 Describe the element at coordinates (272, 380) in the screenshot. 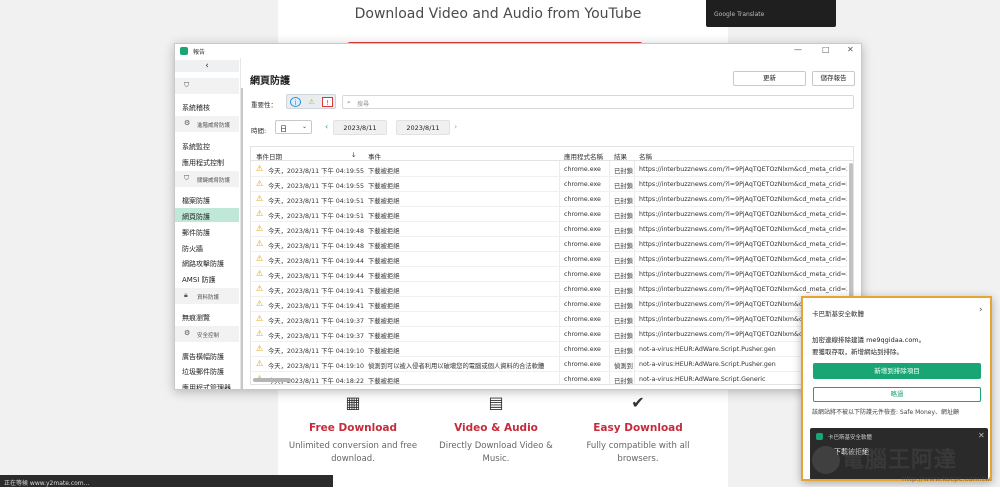

I see `table-horizontal-scrollbar` at that location.